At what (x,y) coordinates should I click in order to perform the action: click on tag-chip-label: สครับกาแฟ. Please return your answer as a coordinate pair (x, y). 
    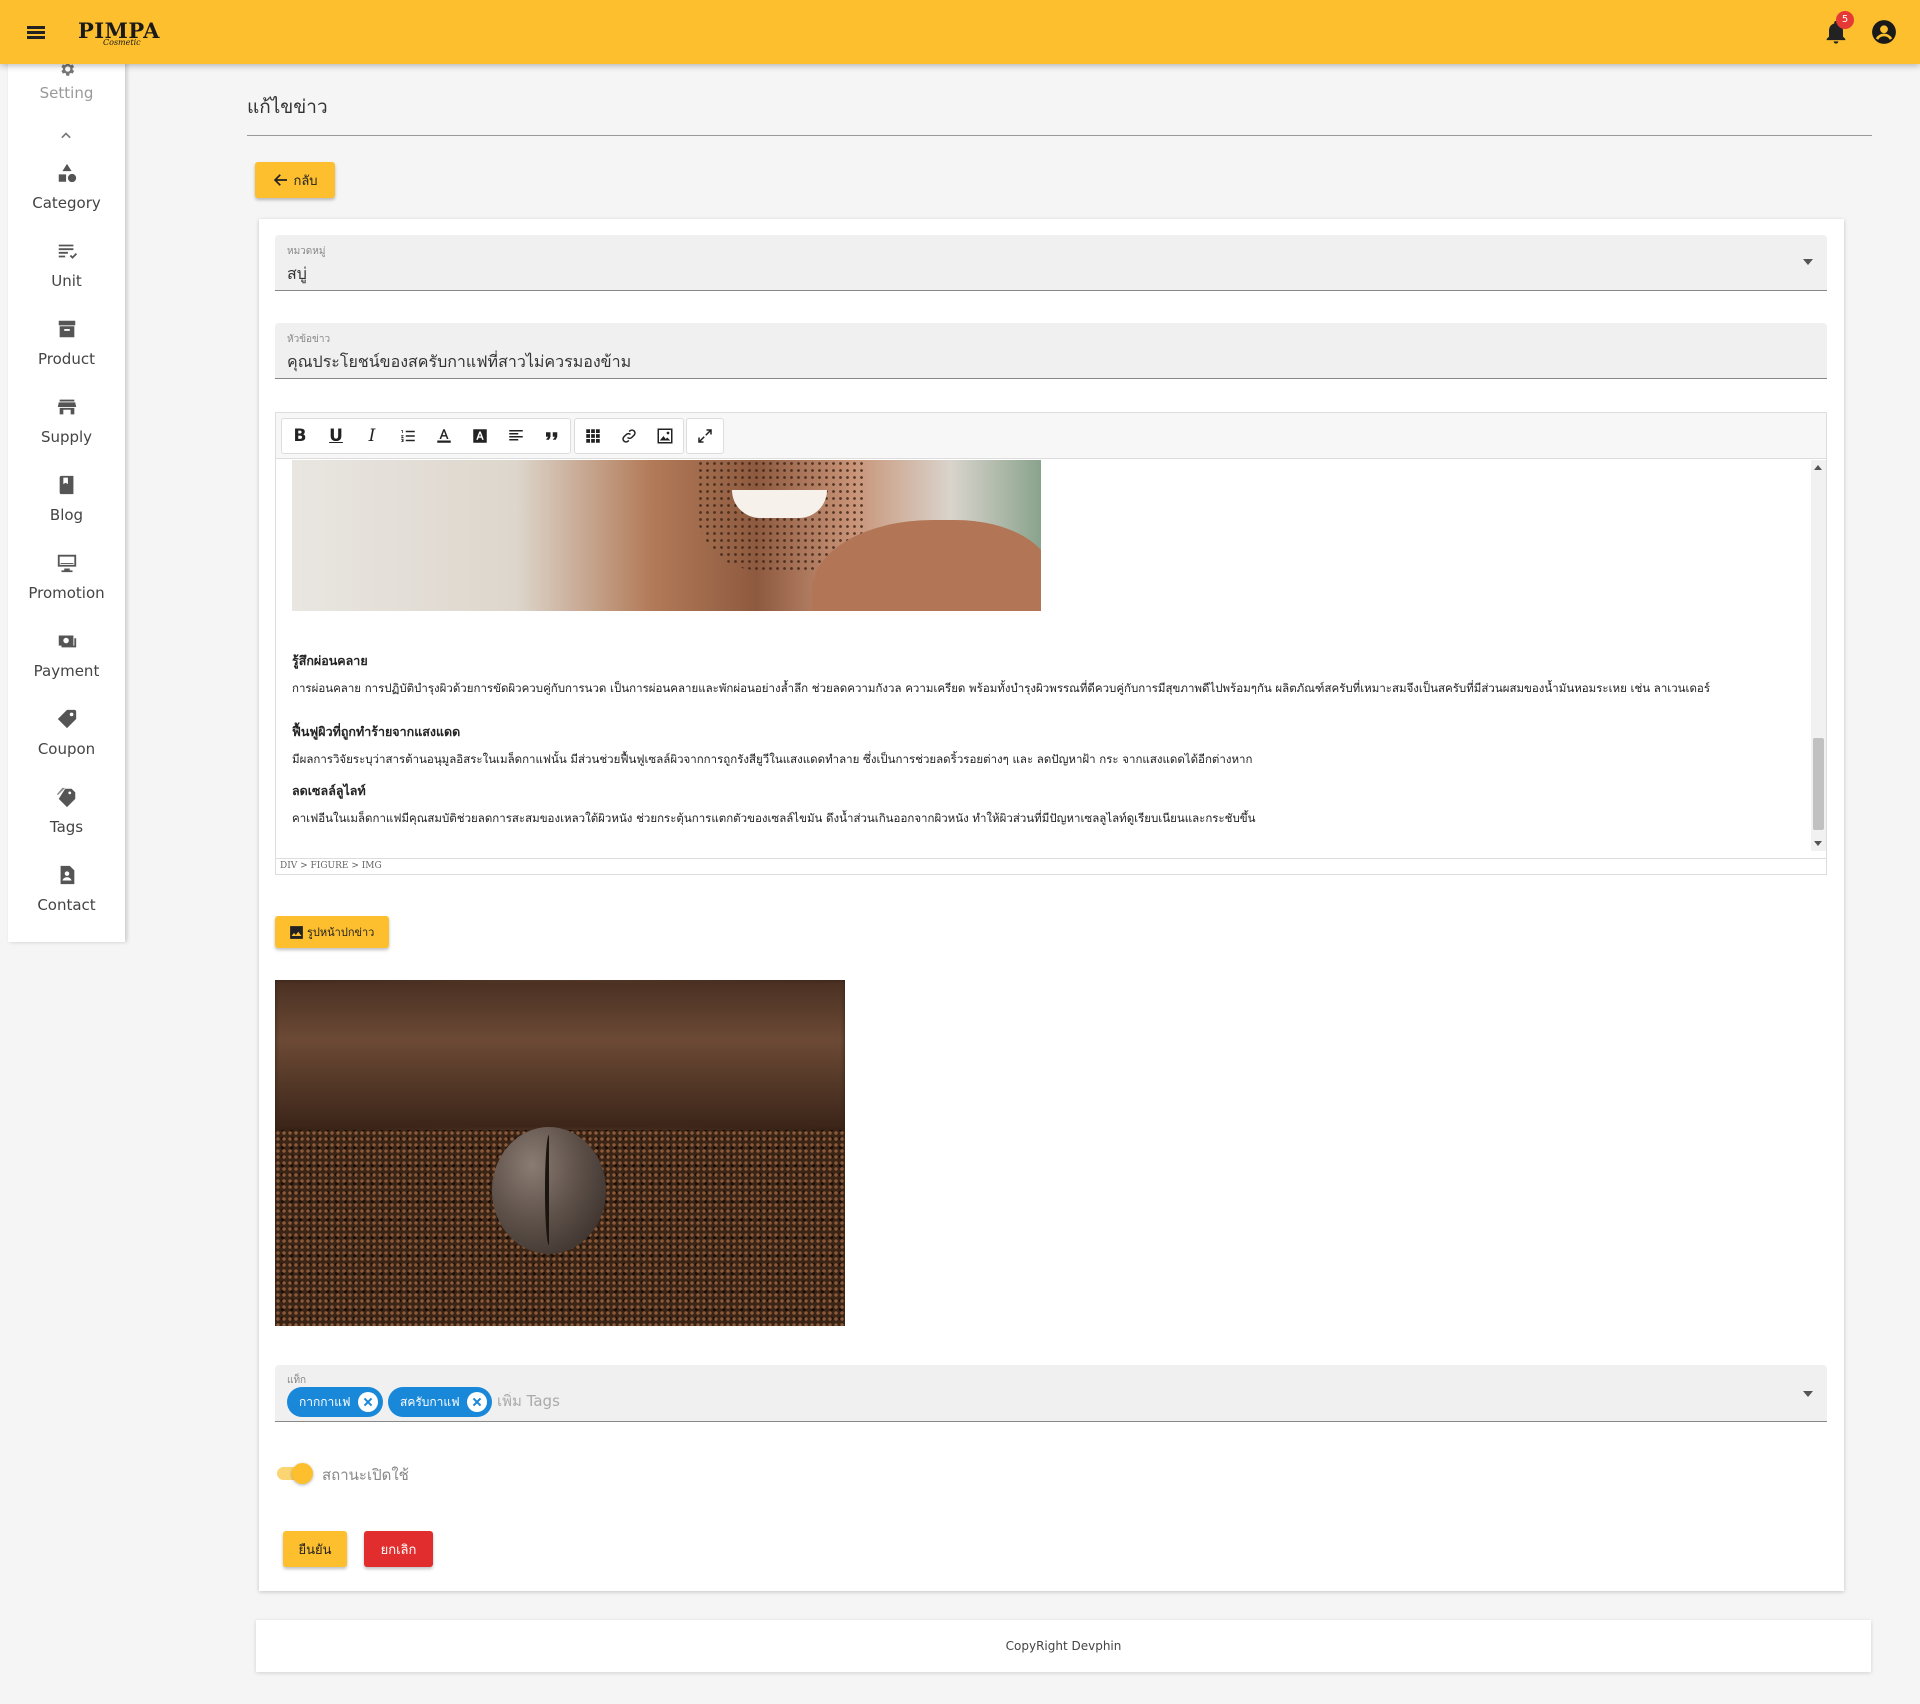
    Looking at the image, I should click on (430, 1401).